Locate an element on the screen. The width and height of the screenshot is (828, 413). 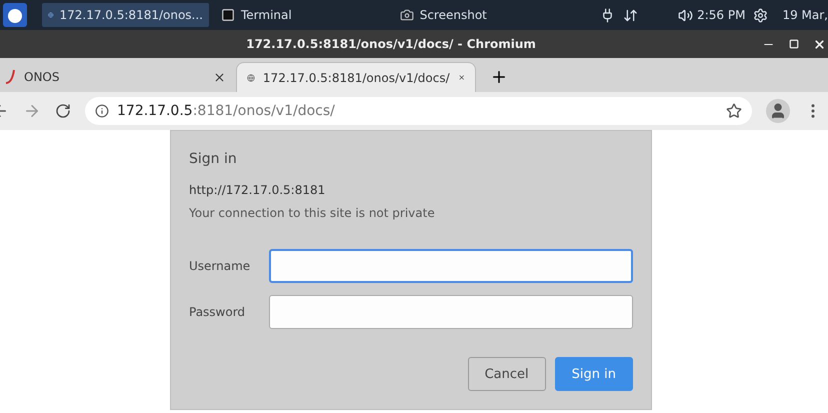
browser-tab: ONOS is located at coordinates (118, 77).